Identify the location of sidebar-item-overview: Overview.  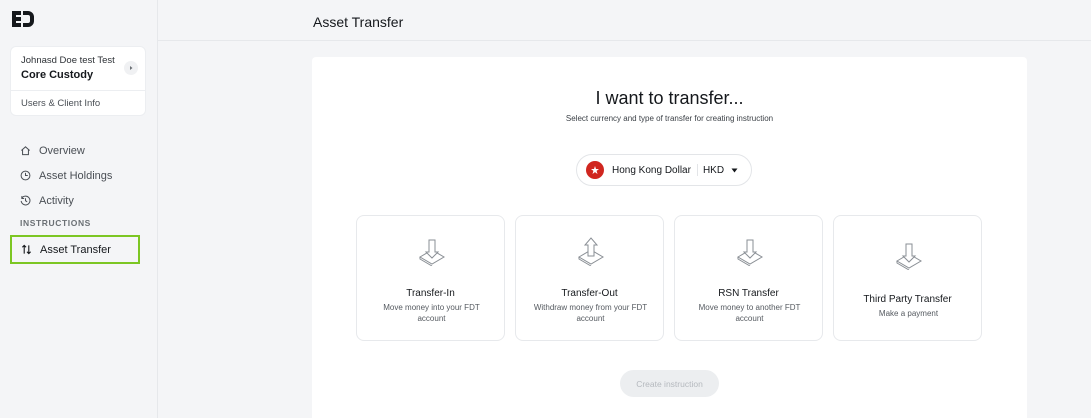
(79, 150).